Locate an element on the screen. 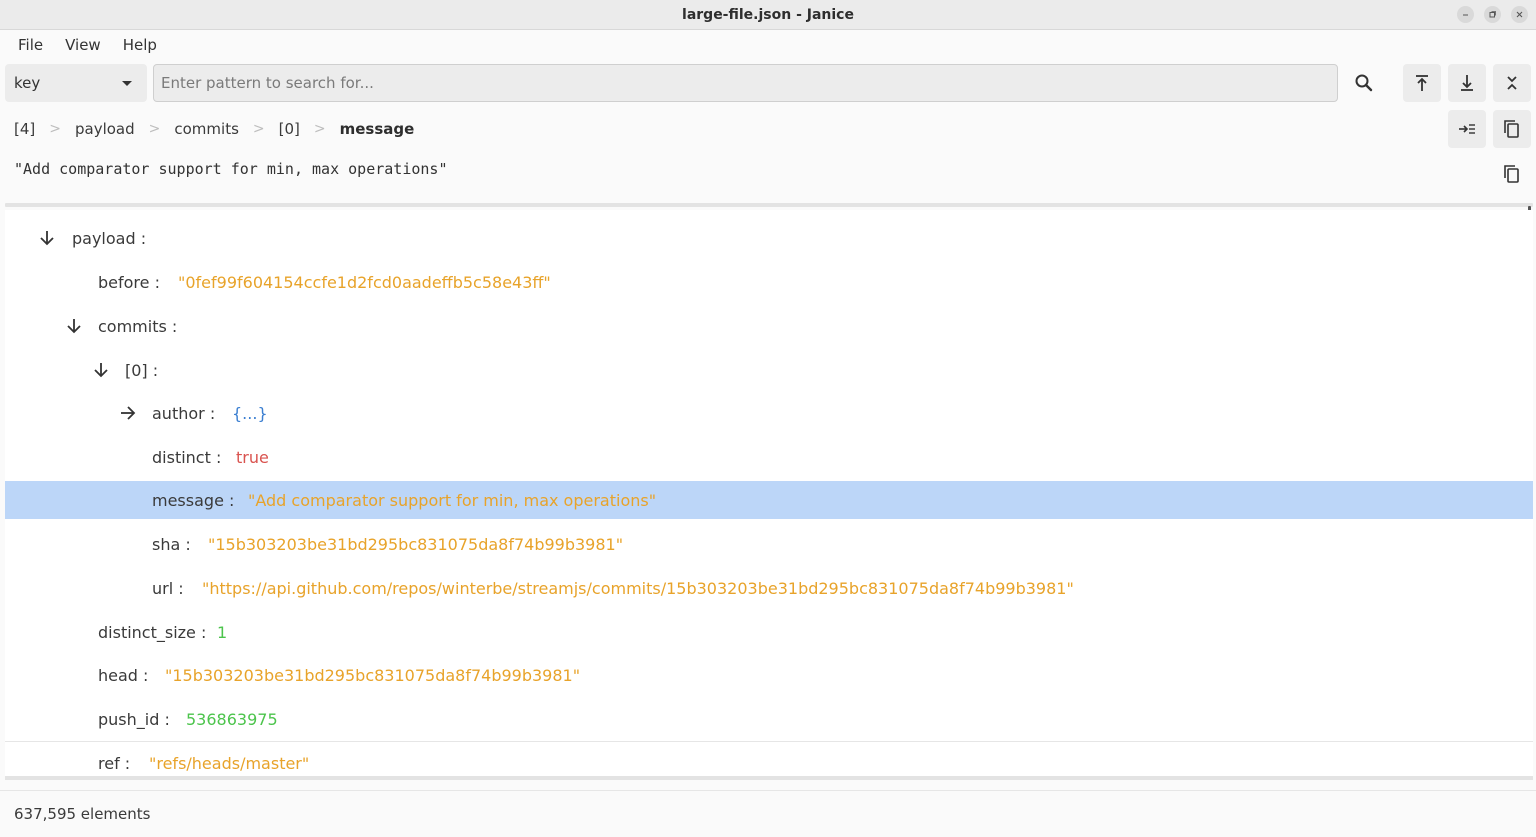 The image size is (1536, 837). menu-view: View is located at coordinates (83, 45).